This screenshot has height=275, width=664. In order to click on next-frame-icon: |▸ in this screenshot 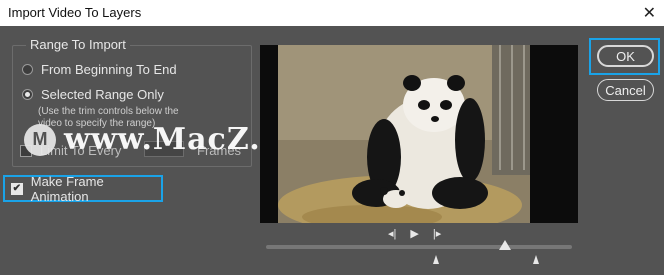, I will do `click(437, 233)`.